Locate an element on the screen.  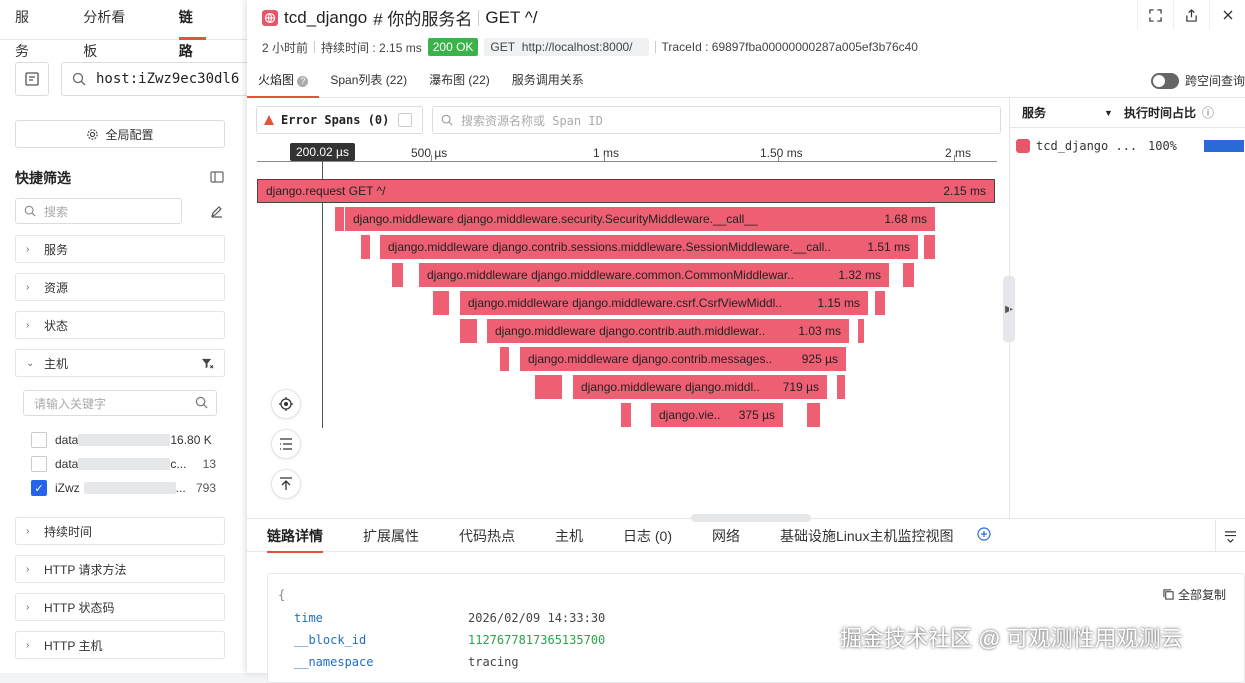
error-spans-label: Error Spans (0) is located at coordinates (335, 120).